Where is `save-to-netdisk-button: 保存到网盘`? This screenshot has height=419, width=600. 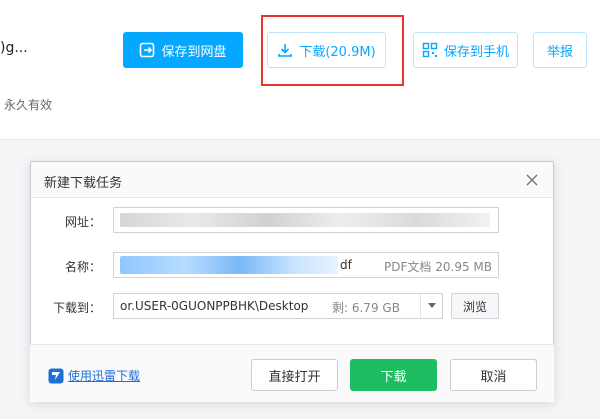
save-to-netdisk-button: 保存到网盘 is located at coordinates (183, 50).